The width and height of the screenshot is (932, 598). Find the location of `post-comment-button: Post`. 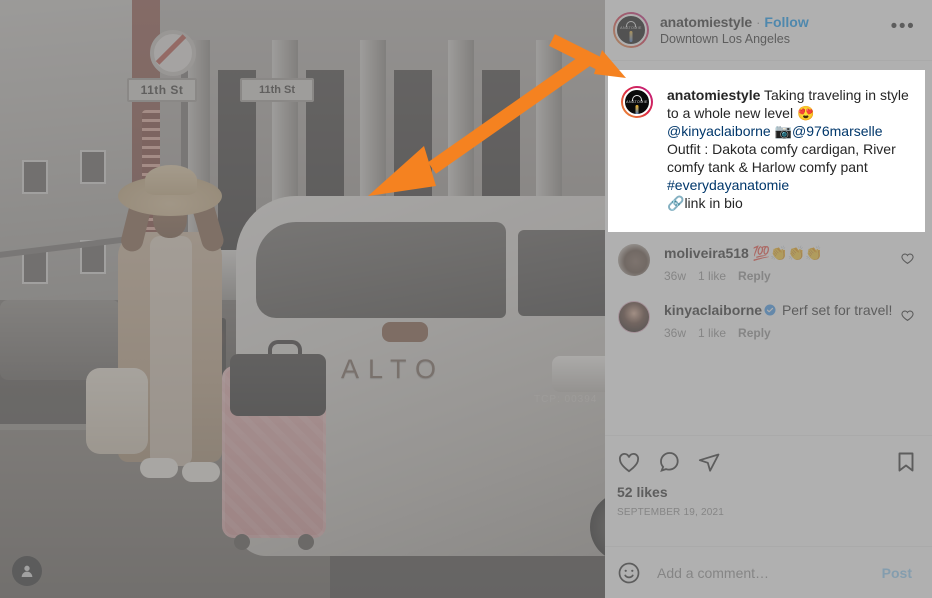

post-comment-button: Post is located at coordinates (897, 573).